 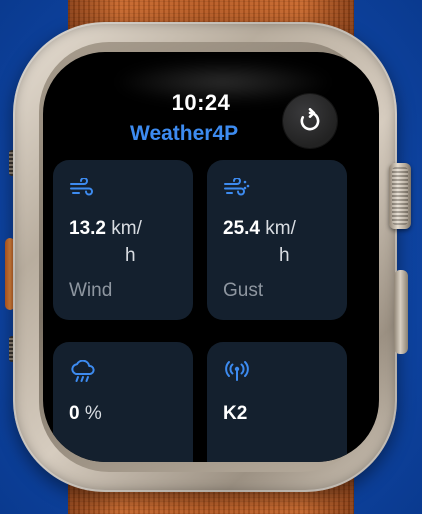 What do you see at coordinates (83, 371) in the screenshot?
I see `rain-cloud-icon` at bounding box center [83, 371].